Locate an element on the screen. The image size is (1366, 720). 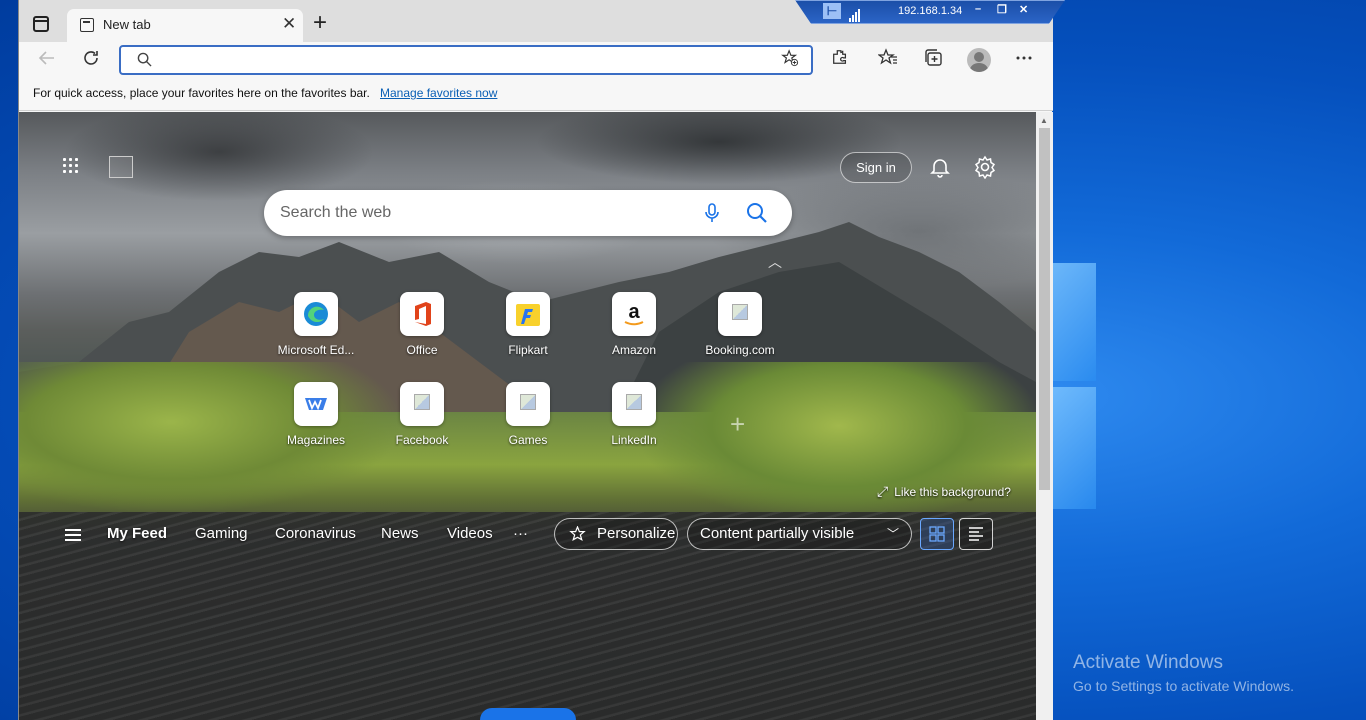
grid-view-button is located at coordinates (937, 534).